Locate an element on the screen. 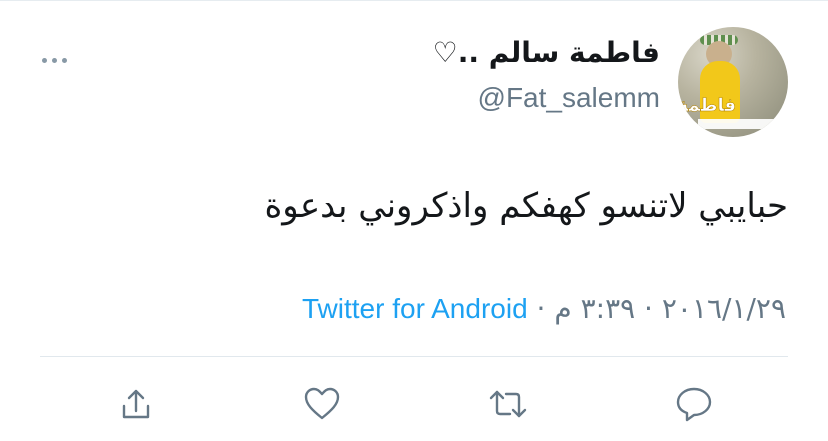 The width and height of the screenshot is (828, 441). tweet-text: حبايبي لاتنسو كهفكم واذكروني بدعوة is located at coordinates (526, 206).